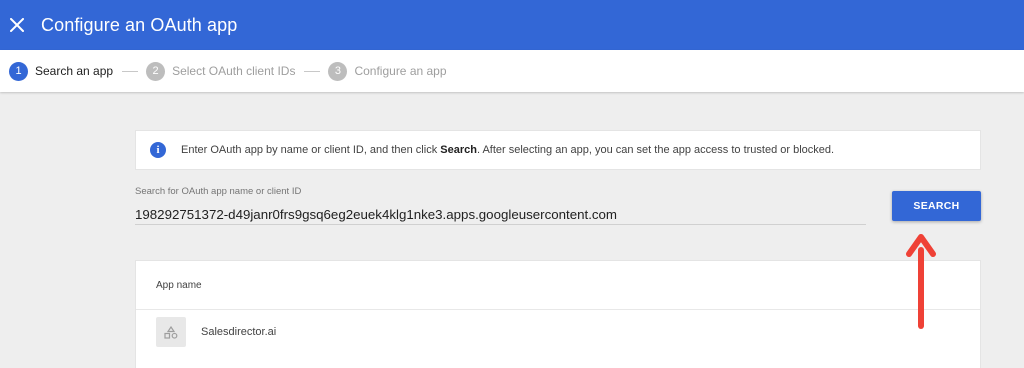 The width and height of the screenshot is (1024, 368). What do you see at coordinates (500, 215) in the screenshot?
I see `search-input` at bounding box center [500, 215].